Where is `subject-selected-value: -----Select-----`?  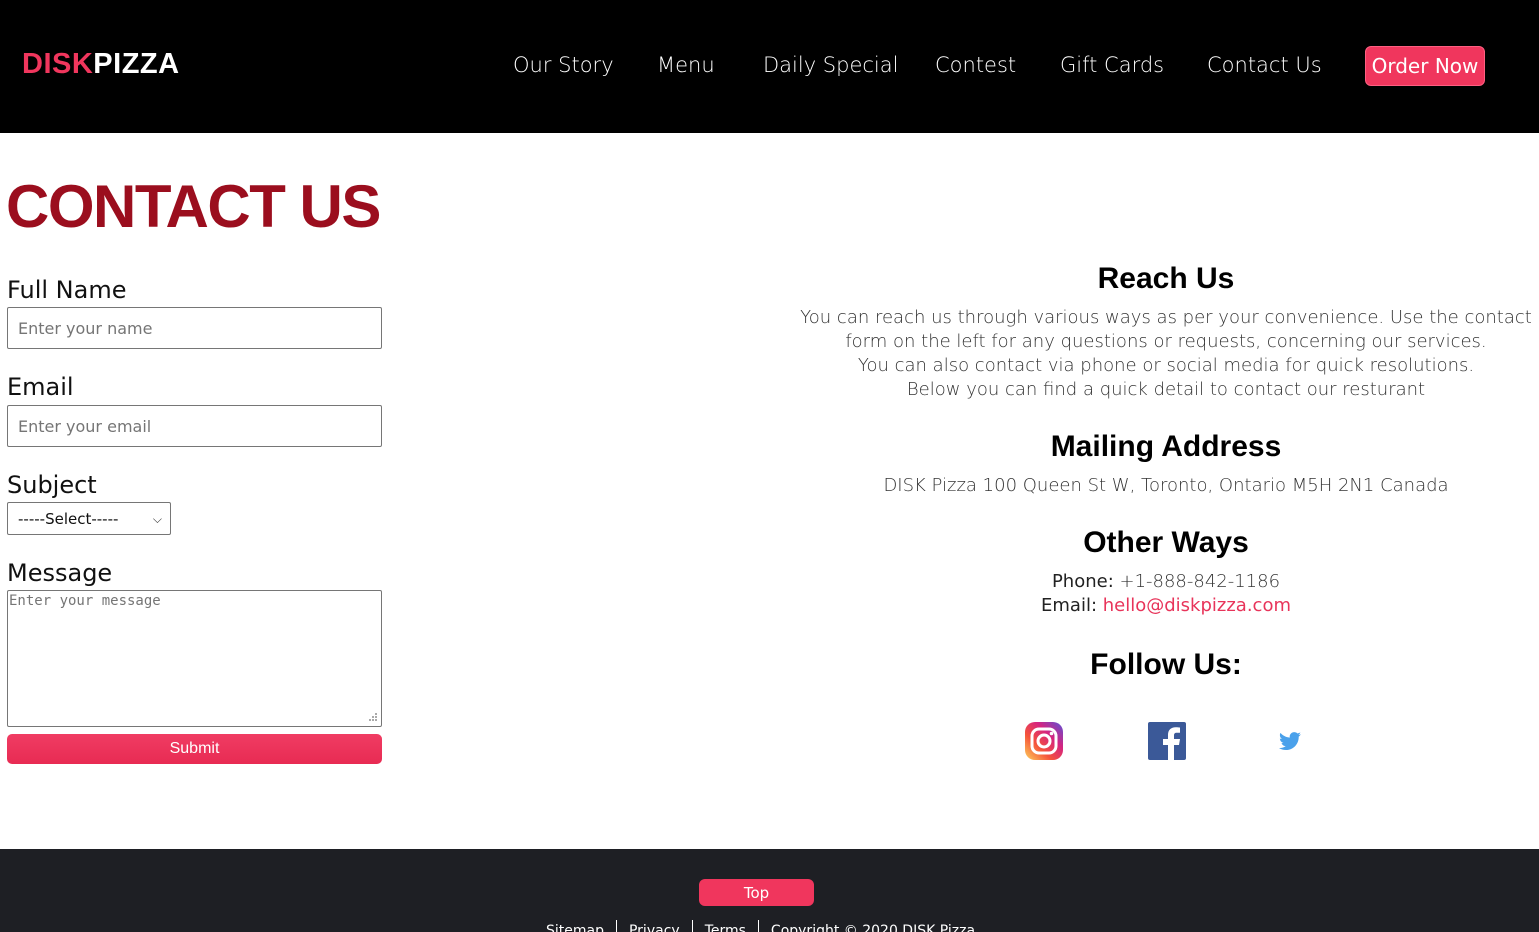 subject-selected-value: -----Select----- is located at coordinates (68, 518).